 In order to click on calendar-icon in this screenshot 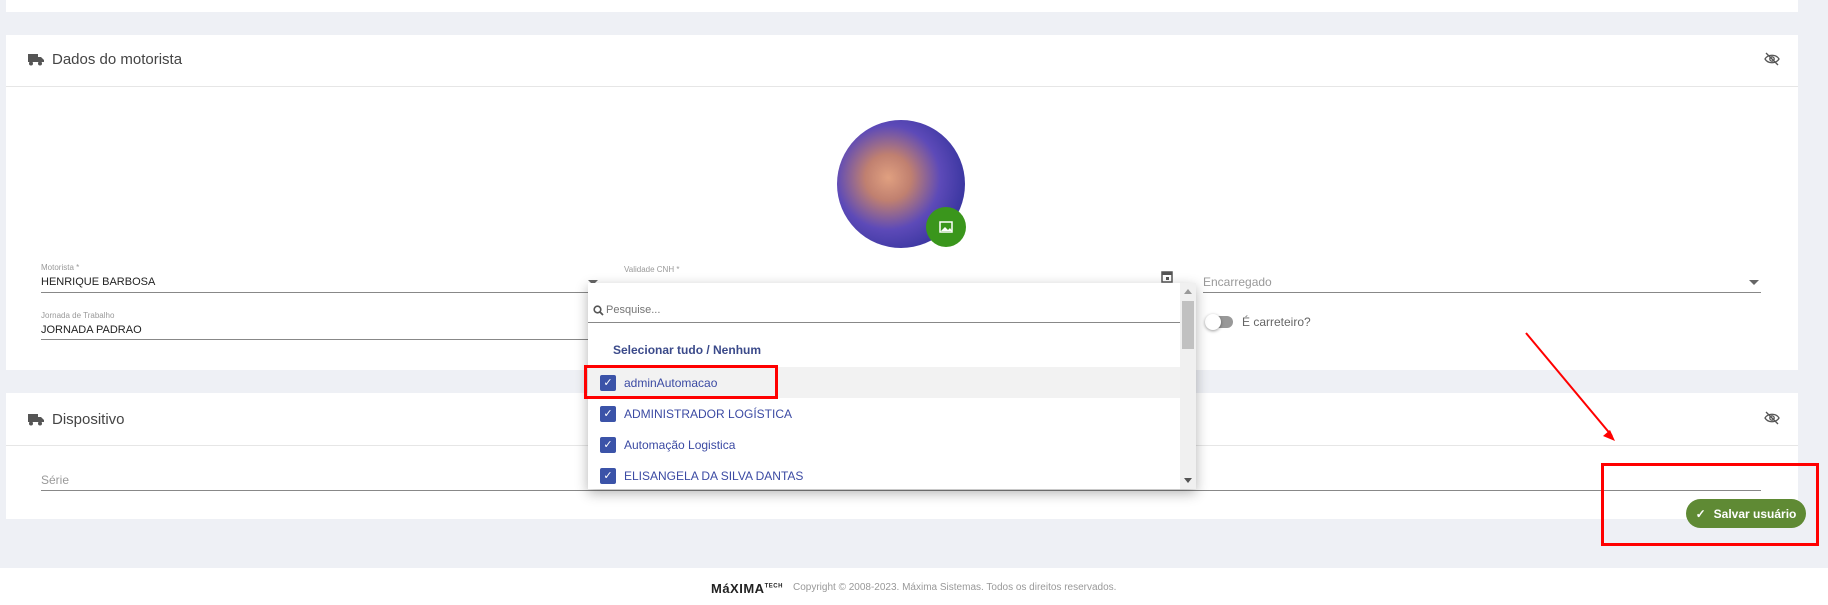, I will do `click(1167, 276)`.